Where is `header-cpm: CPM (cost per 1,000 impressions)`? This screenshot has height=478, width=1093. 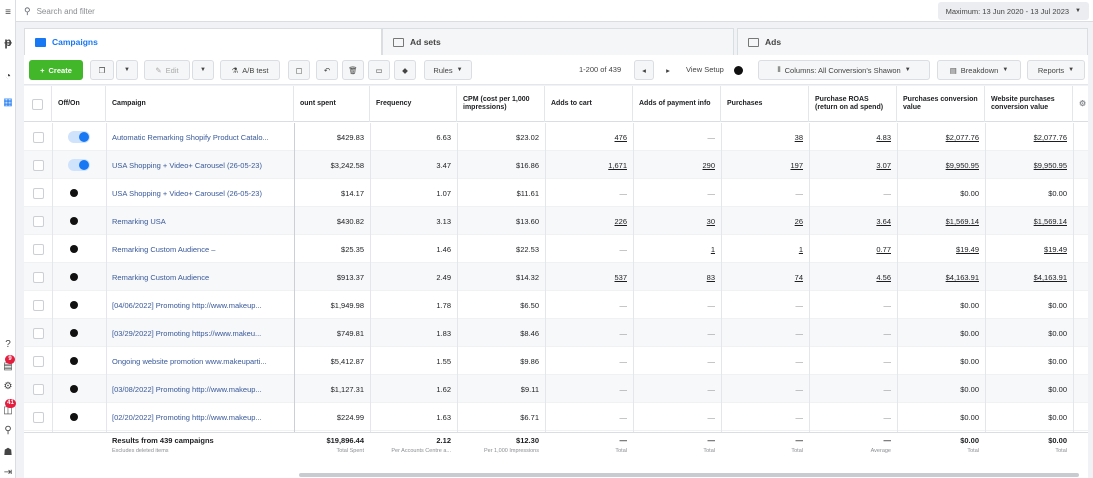
header-cpm: CPM (cost per 1,000 impressions) is located at coordinates (501, 104).